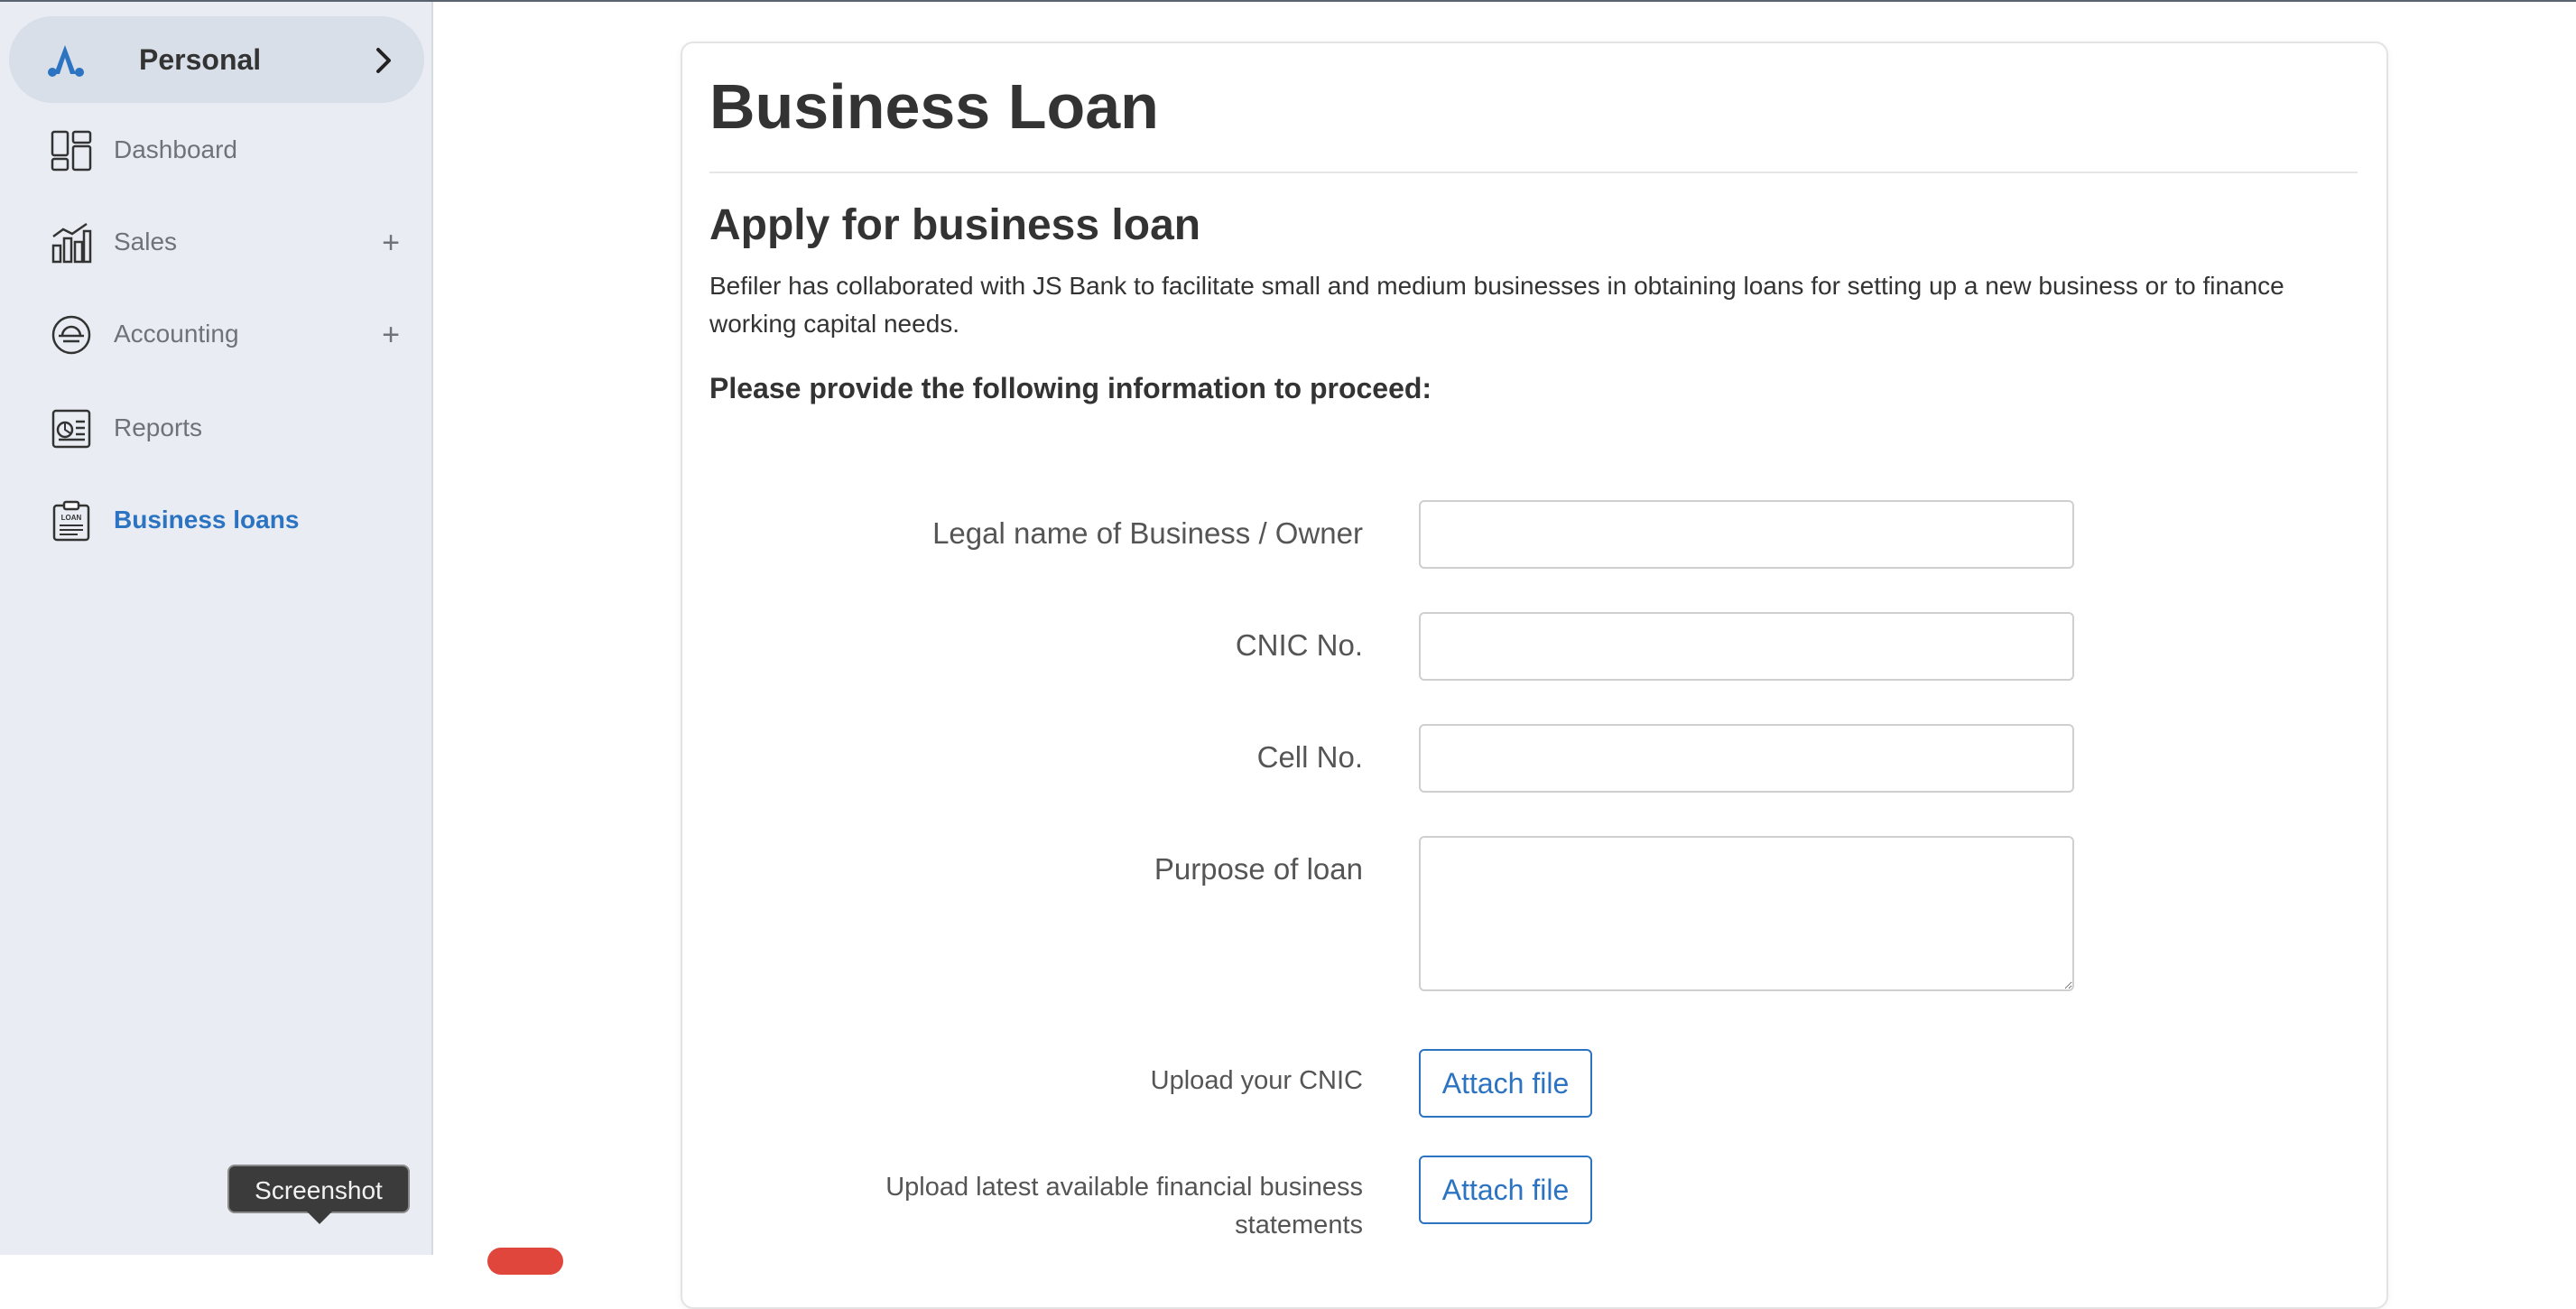 This screenshot has height=1309, width=2576. I want to click on sidebar-item-business-loans: LOAN Business loans, so click(215, 521).